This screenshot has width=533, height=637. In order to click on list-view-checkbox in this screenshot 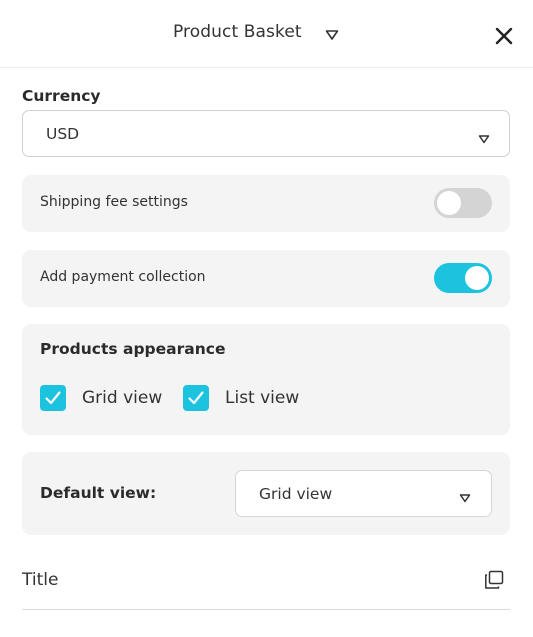, I will do `click(196, 398)`.